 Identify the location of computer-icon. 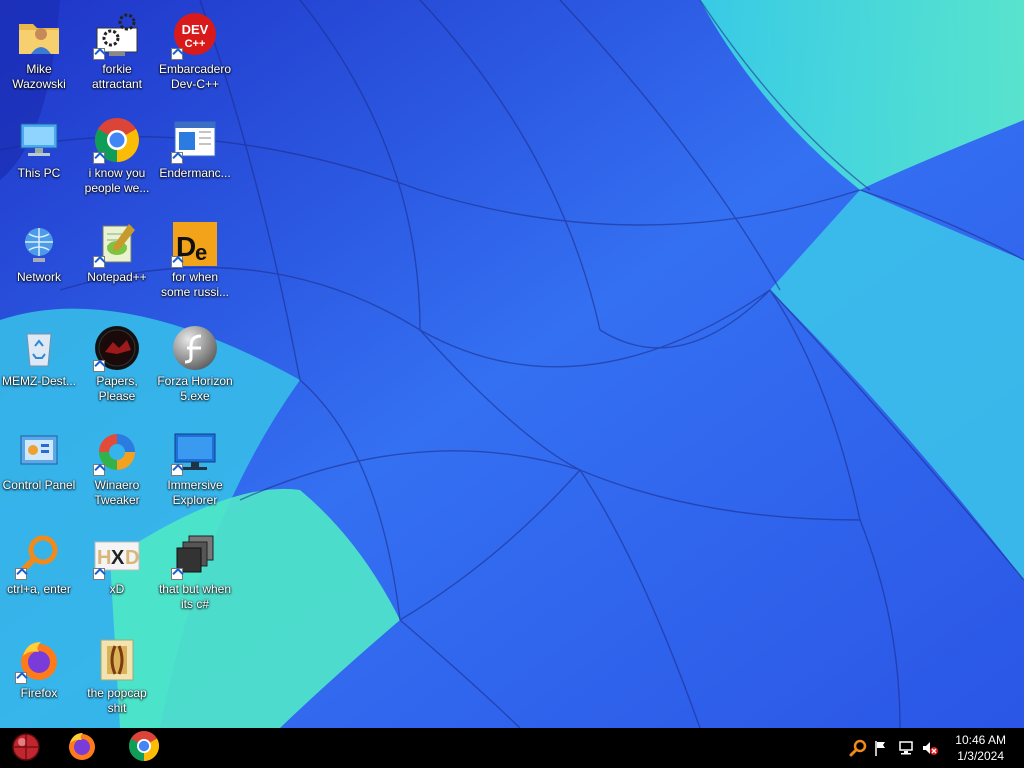
(39, 140).